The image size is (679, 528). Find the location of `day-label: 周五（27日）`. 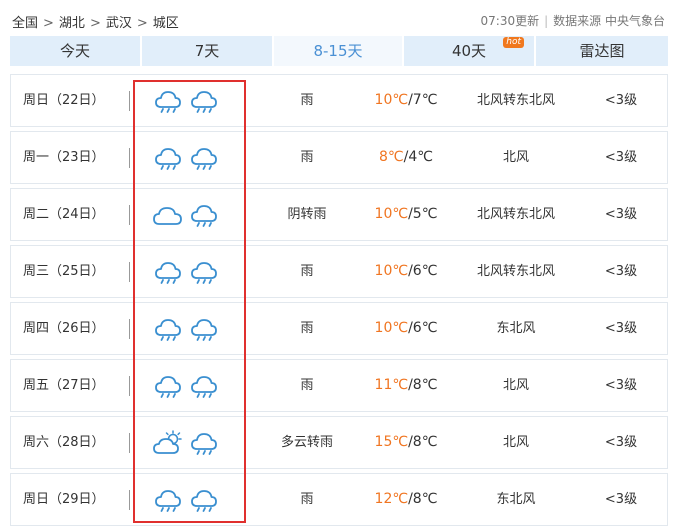

day-label: 周五（27日） is located at coordinates (64, 385).